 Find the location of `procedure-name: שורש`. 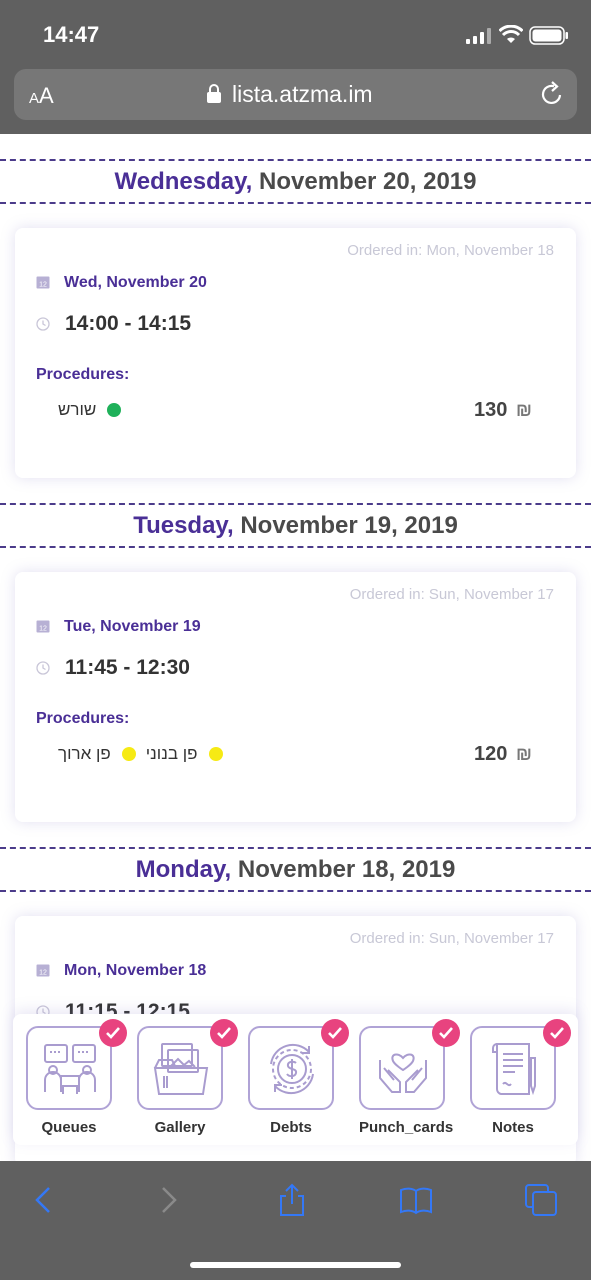

procedure-name: שורש is located at coordinates (77, 409).